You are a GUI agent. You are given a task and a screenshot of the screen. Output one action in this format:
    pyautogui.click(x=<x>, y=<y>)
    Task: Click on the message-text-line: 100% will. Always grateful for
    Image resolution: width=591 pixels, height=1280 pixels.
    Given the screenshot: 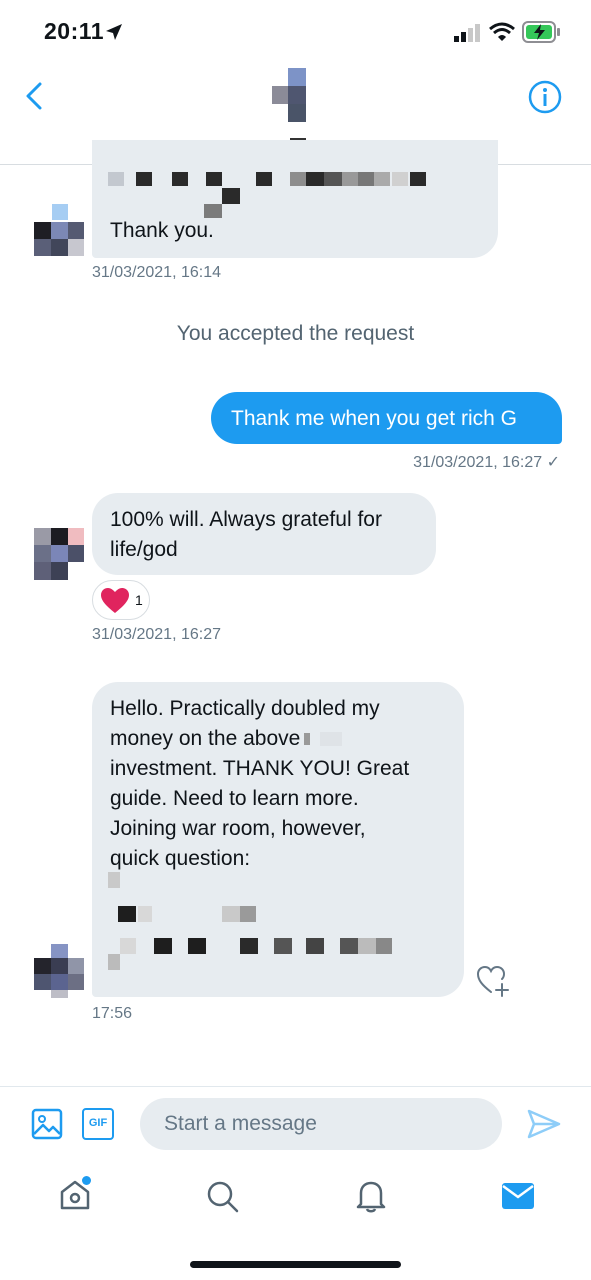 What is the action you would take?
    pyautogui.click(x=246, y=519)
    